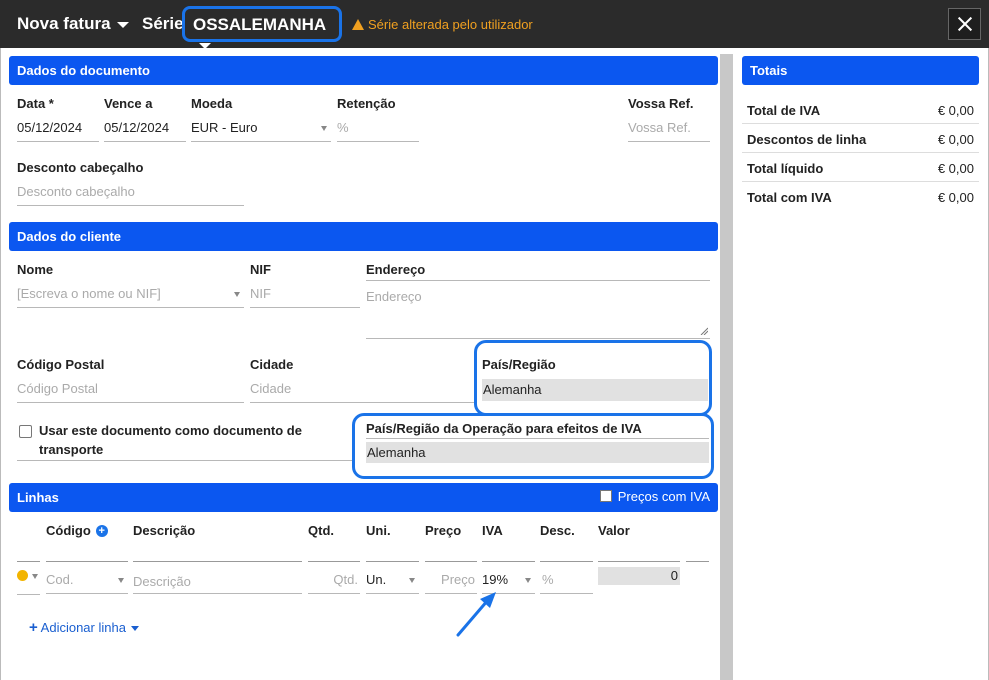 This screenshot has width=989, height=680. I want to click on row-valor-field: 0, so click(639, 576).